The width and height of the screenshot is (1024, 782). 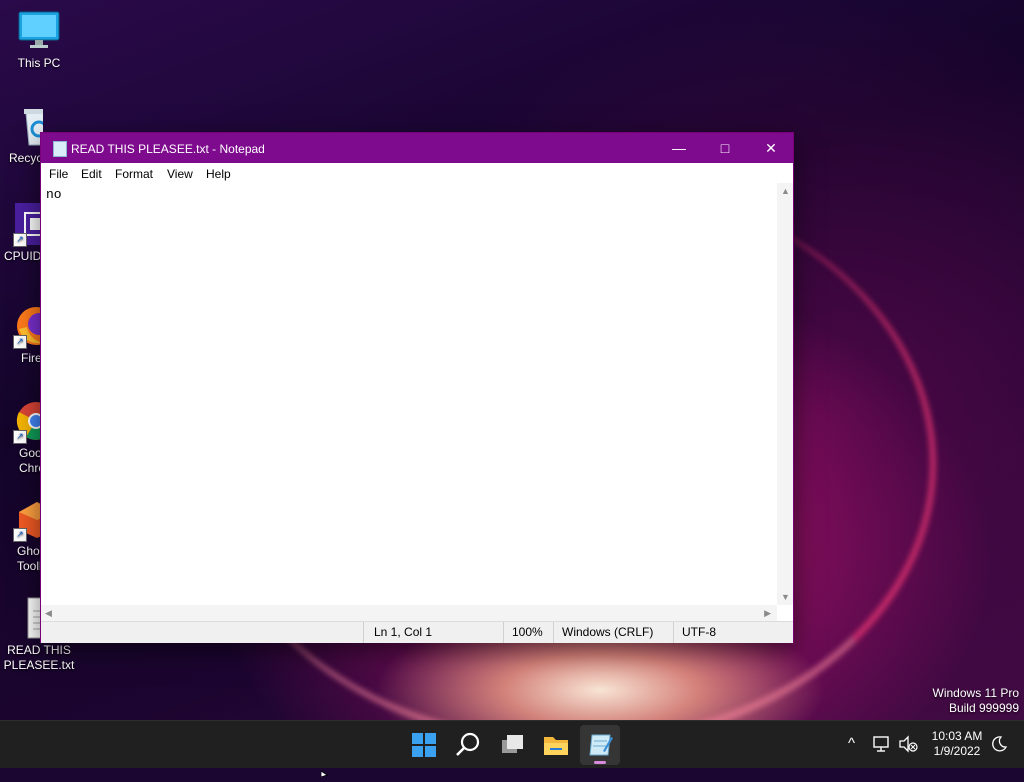 What do you see at coordinates (785, 597) in the screenshot?
I see `scroll-down-icon: ▼` at bounding box center [785, 597].